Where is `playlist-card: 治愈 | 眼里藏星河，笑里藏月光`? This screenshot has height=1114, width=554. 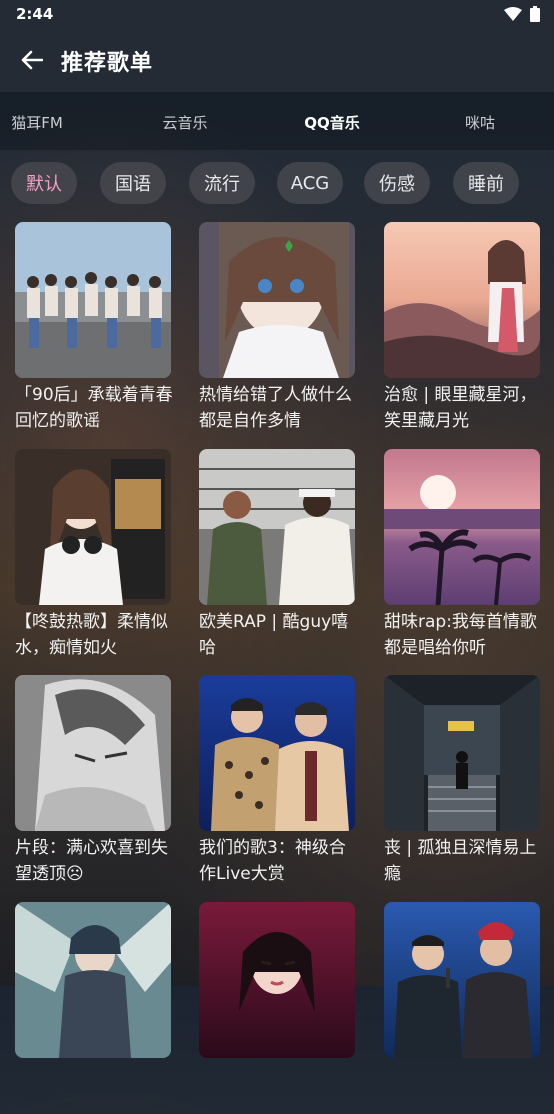
playlist-card: 治愈 | 眼里藏星河，笑里藏月光 is located at coordinates (462, 328).